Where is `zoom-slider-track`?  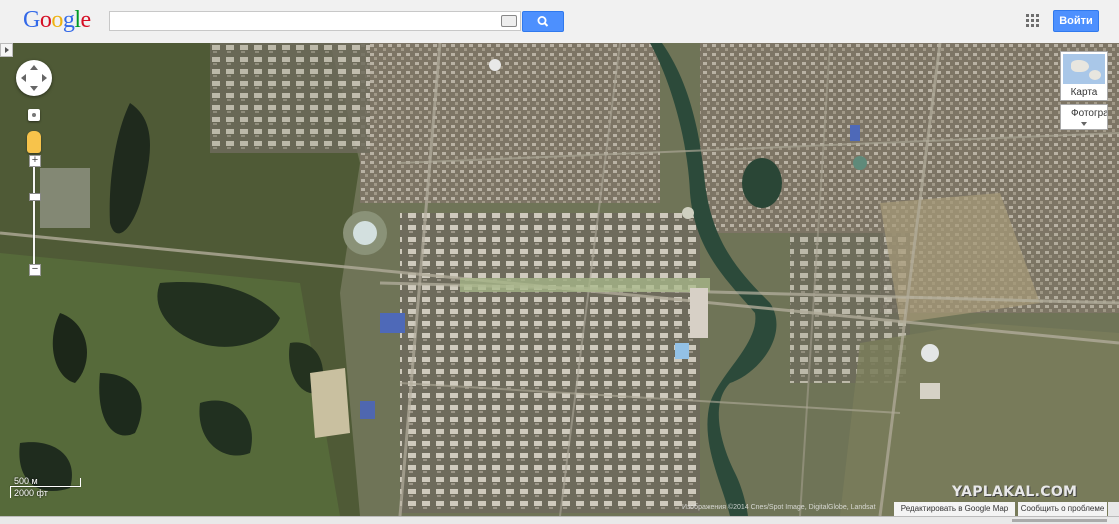 zoom-slider-track is located at coordinates (34, 217).